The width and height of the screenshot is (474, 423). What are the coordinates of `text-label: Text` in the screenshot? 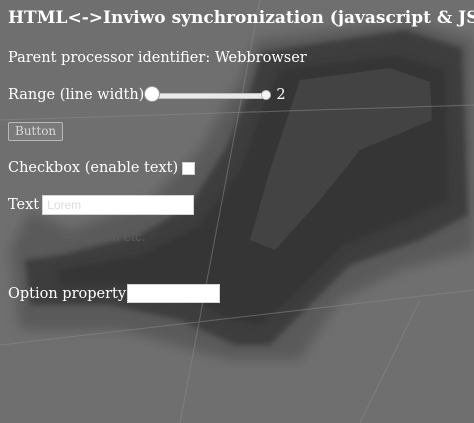 It's located at (24, 205).